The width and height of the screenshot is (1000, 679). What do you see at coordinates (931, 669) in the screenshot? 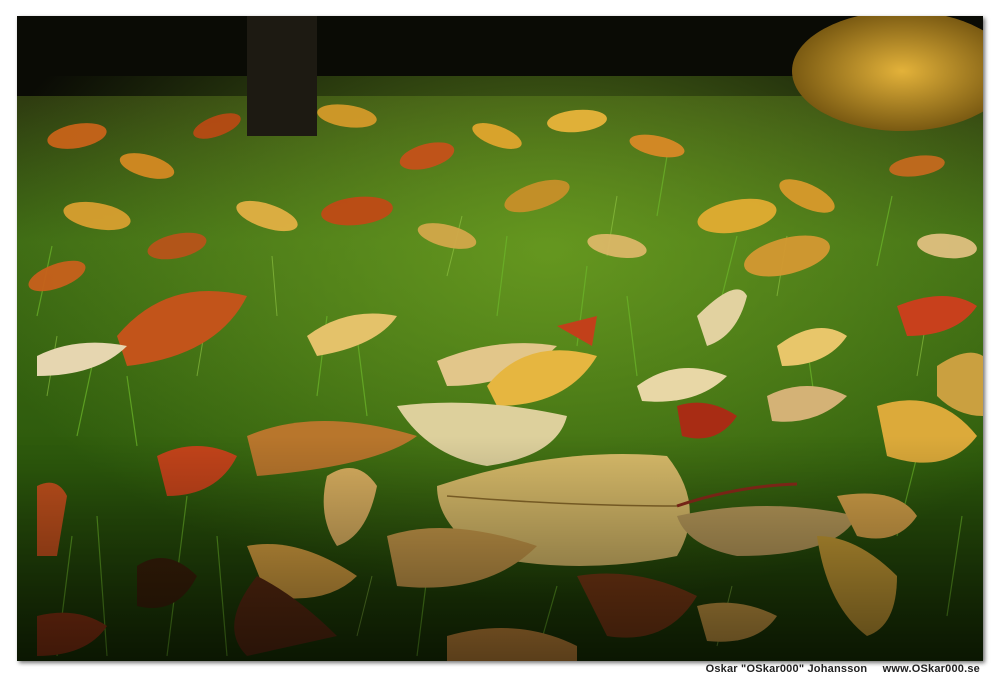
I see `credit-site: www.OSkar000.se` at bounding box center [931, 669].